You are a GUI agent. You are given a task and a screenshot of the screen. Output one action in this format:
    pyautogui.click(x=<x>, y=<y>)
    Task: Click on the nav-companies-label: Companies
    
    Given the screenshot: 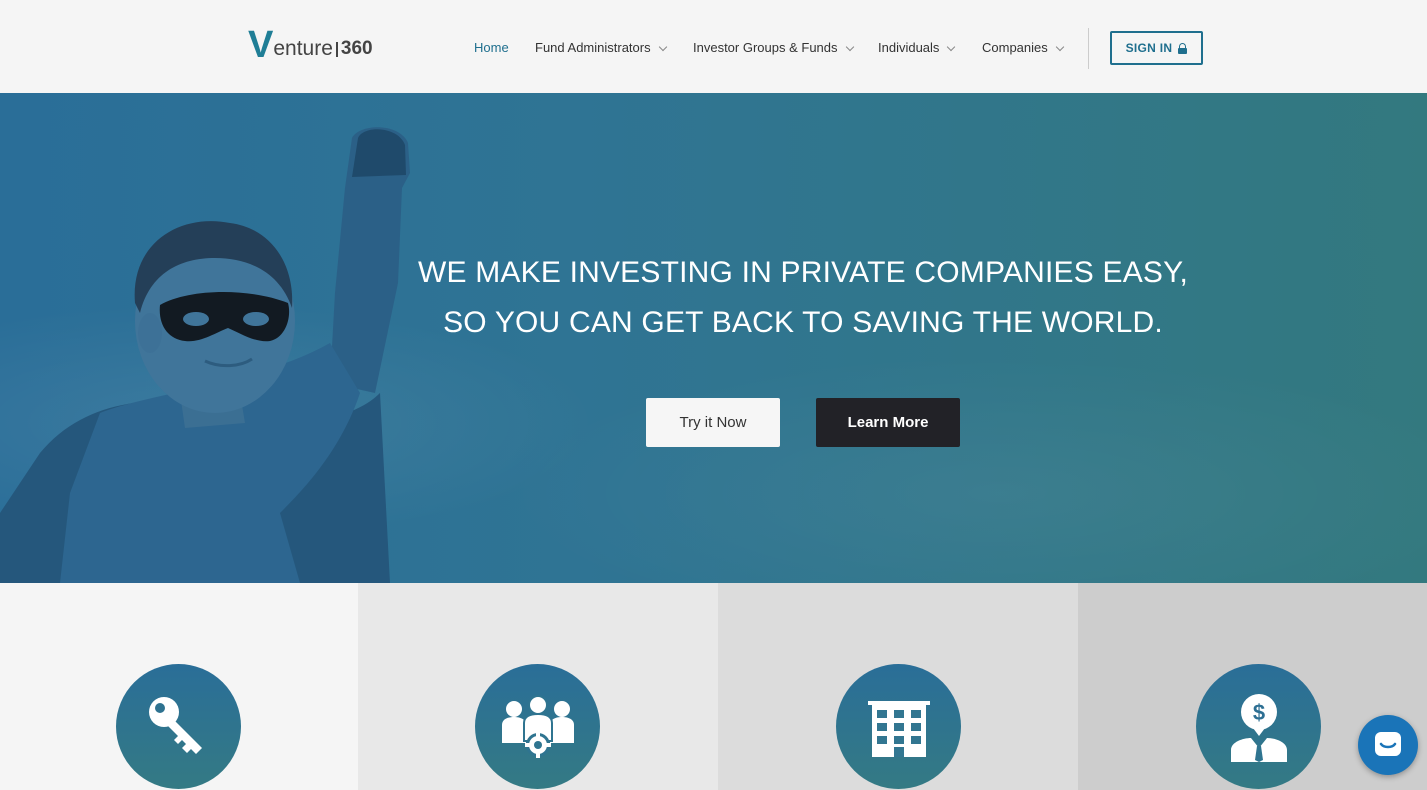 What is the action you would take?
    pyautogui.click(x=1015, y=47)
    